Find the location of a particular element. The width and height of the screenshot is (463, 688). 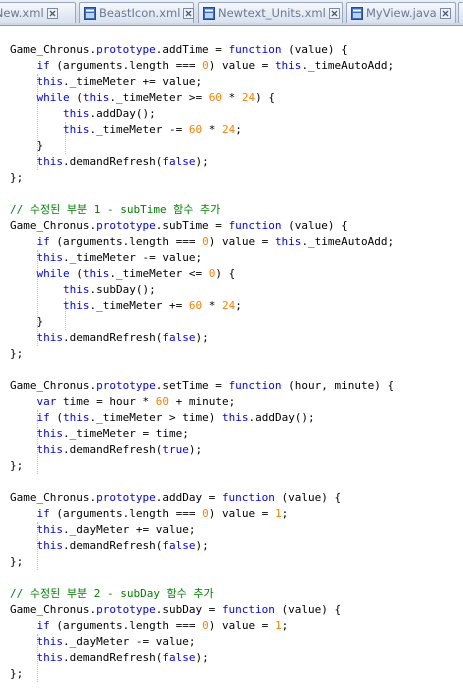

code-line: this._dayMeter -= value; is located at coordinates (202, 642).